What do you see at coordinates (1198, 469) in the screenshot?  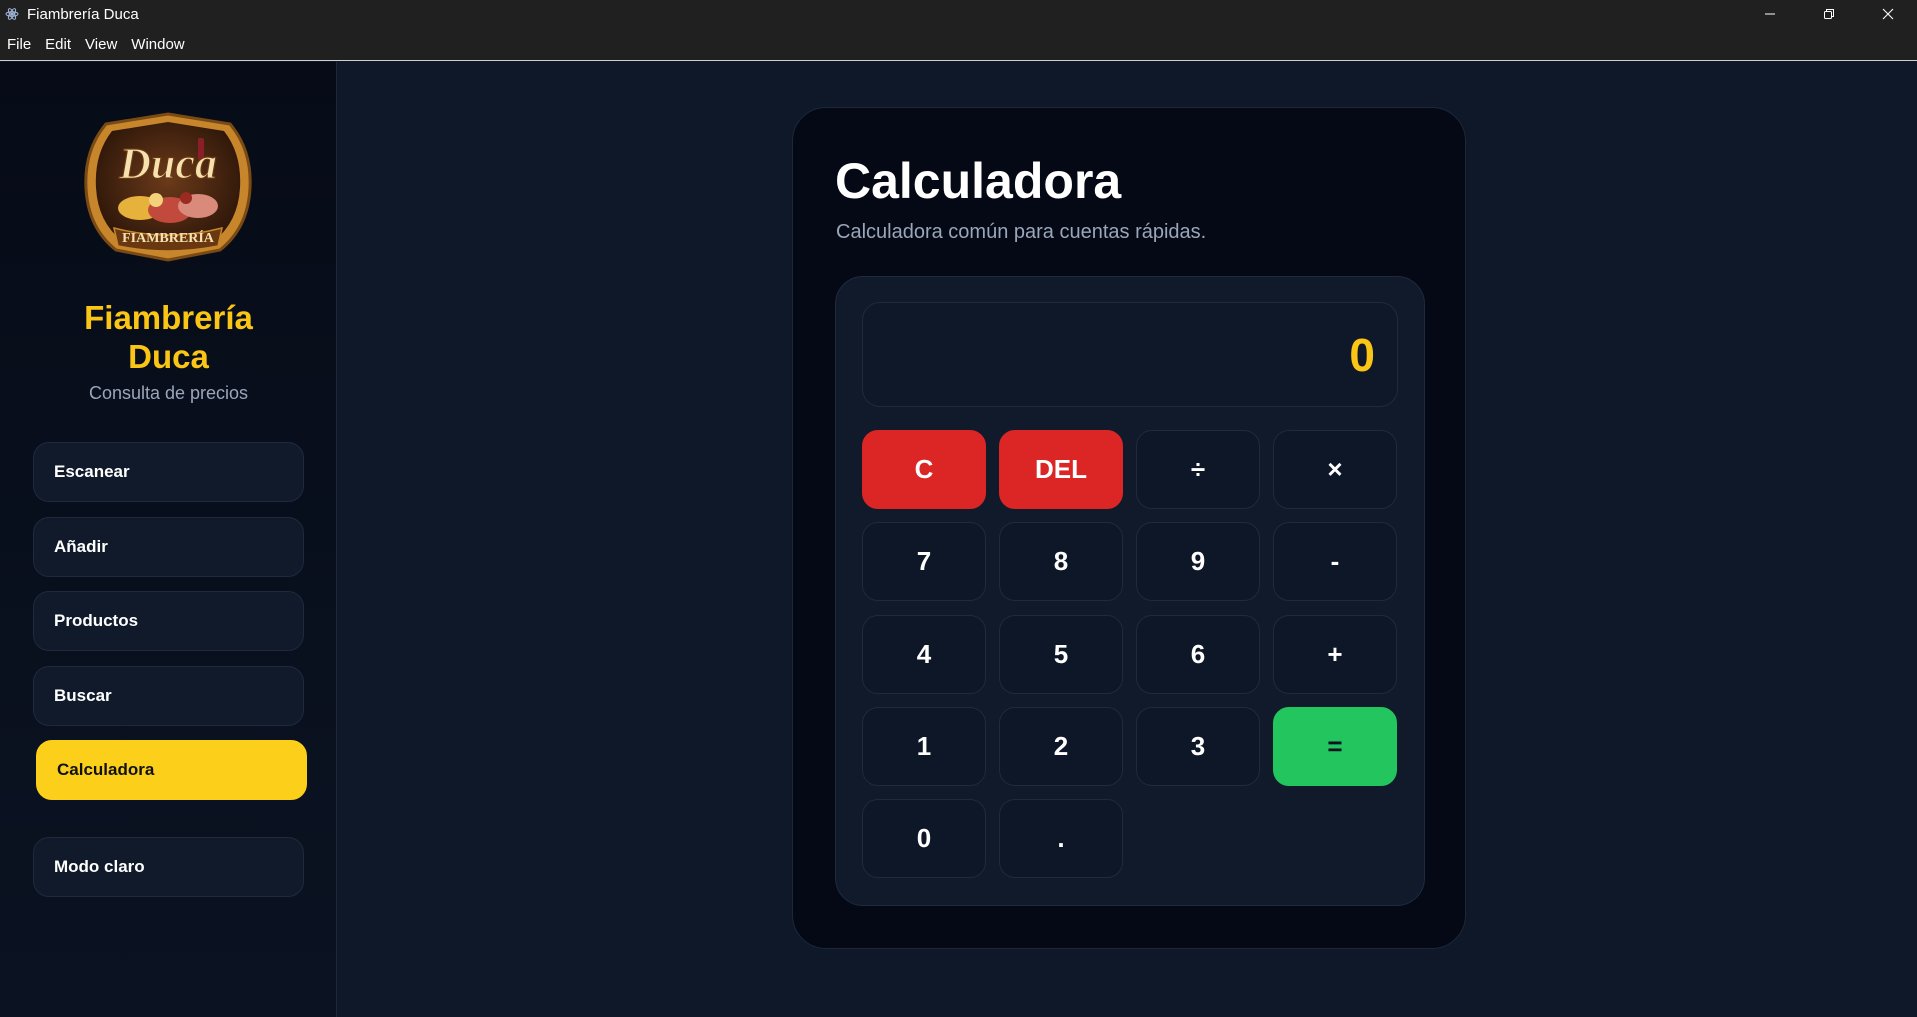 I see `key-divide: ÷` at bounding box center [1198, 469].